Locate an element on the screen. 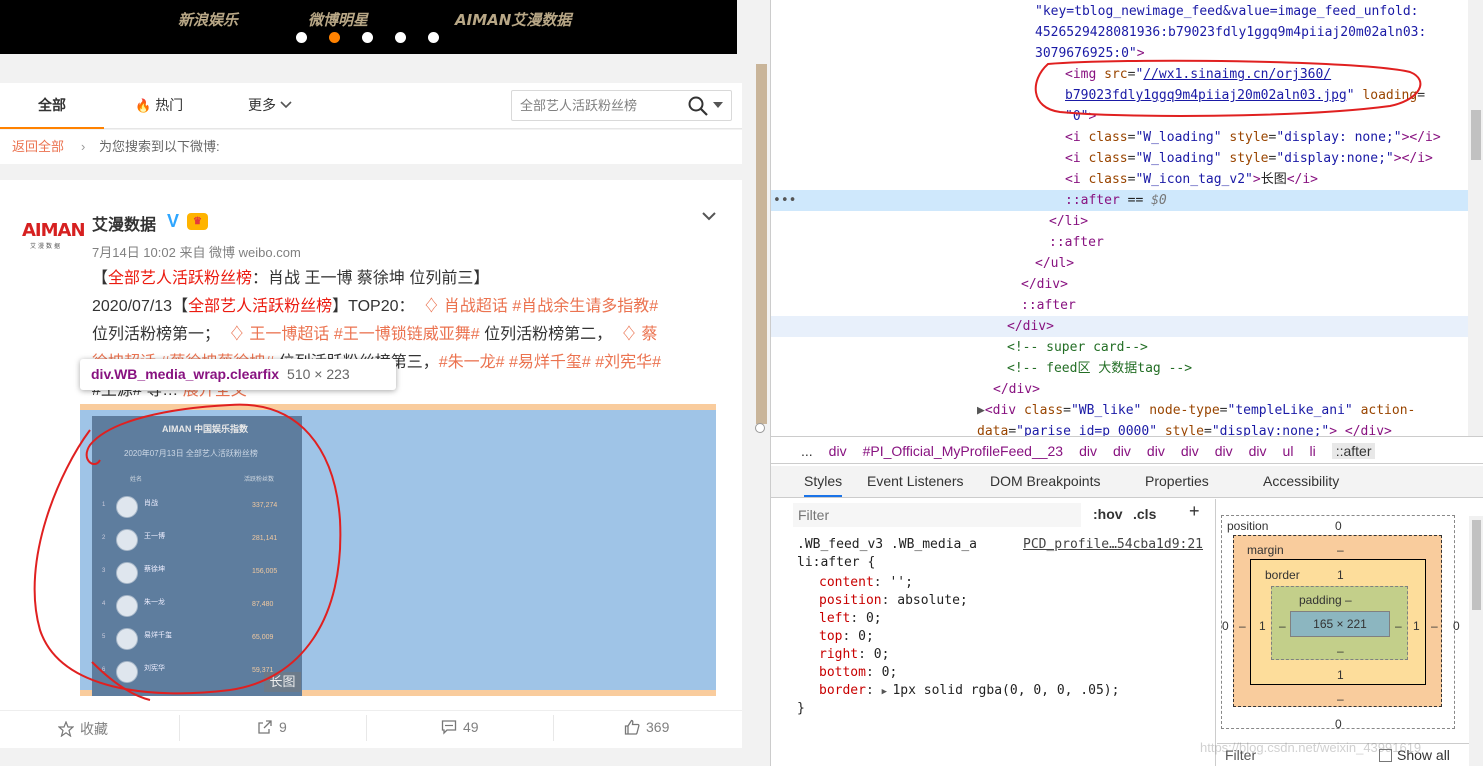 This screenshot has height=766, width=1483. padding-bottom-value: – is located at coordinates (1340, 651).